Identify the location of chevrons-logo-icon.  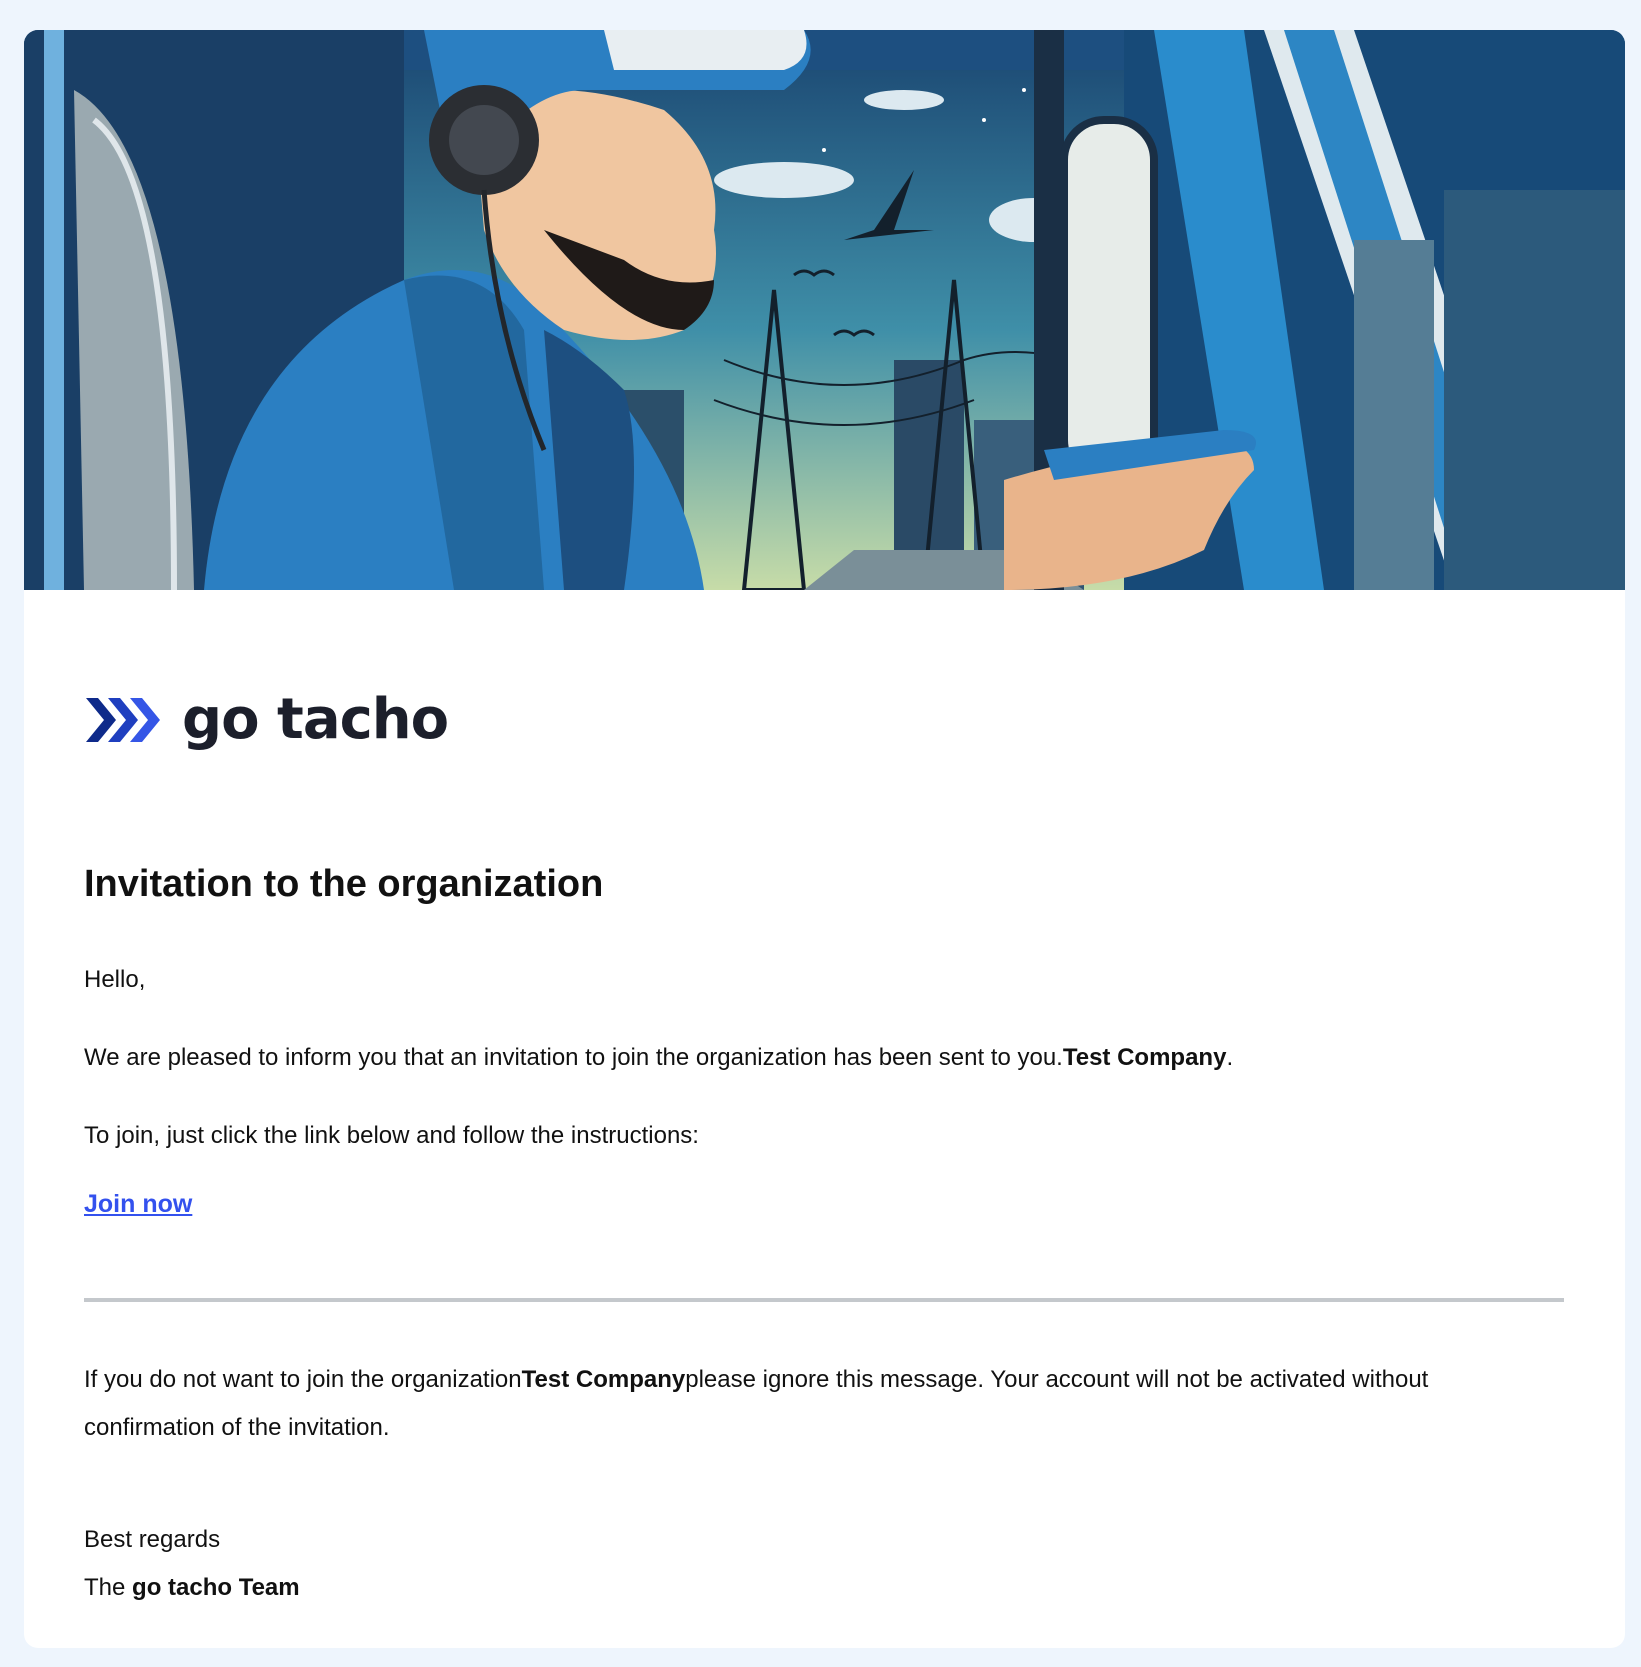
(123, 720).